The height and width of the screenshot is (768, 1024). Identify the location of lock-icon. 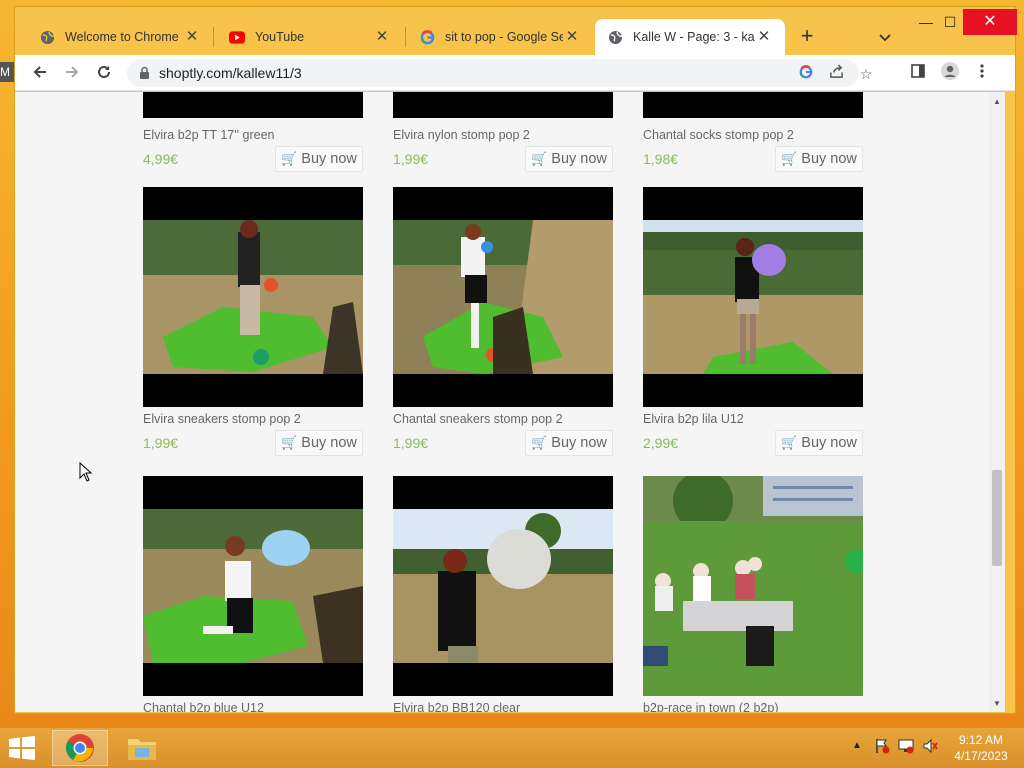
(144, 72).